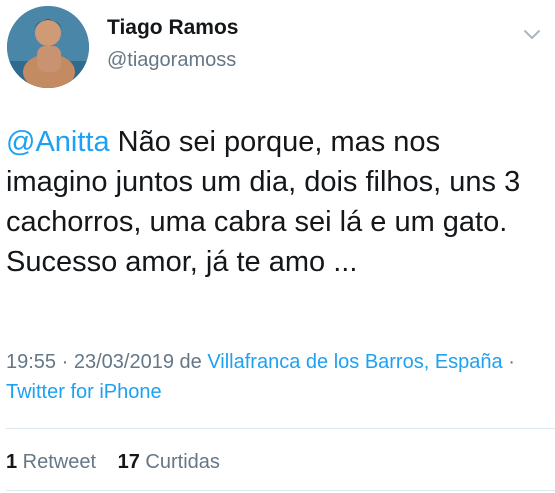  Describe the element at coordinates (532, 35) in the screenshot. I see `chevron-down-icon` at that location.